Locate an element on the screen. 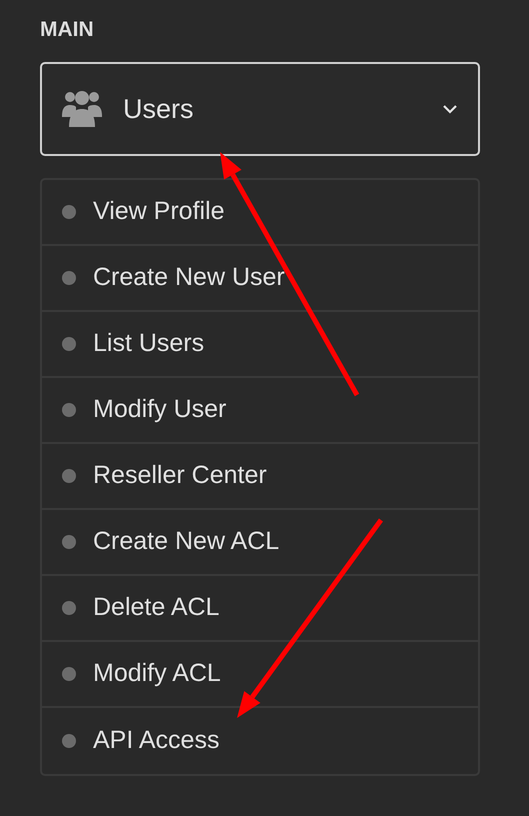 The height and width of the screenshot is (816, 529). submenu-item: List Users is located at coordinates (260, 345).